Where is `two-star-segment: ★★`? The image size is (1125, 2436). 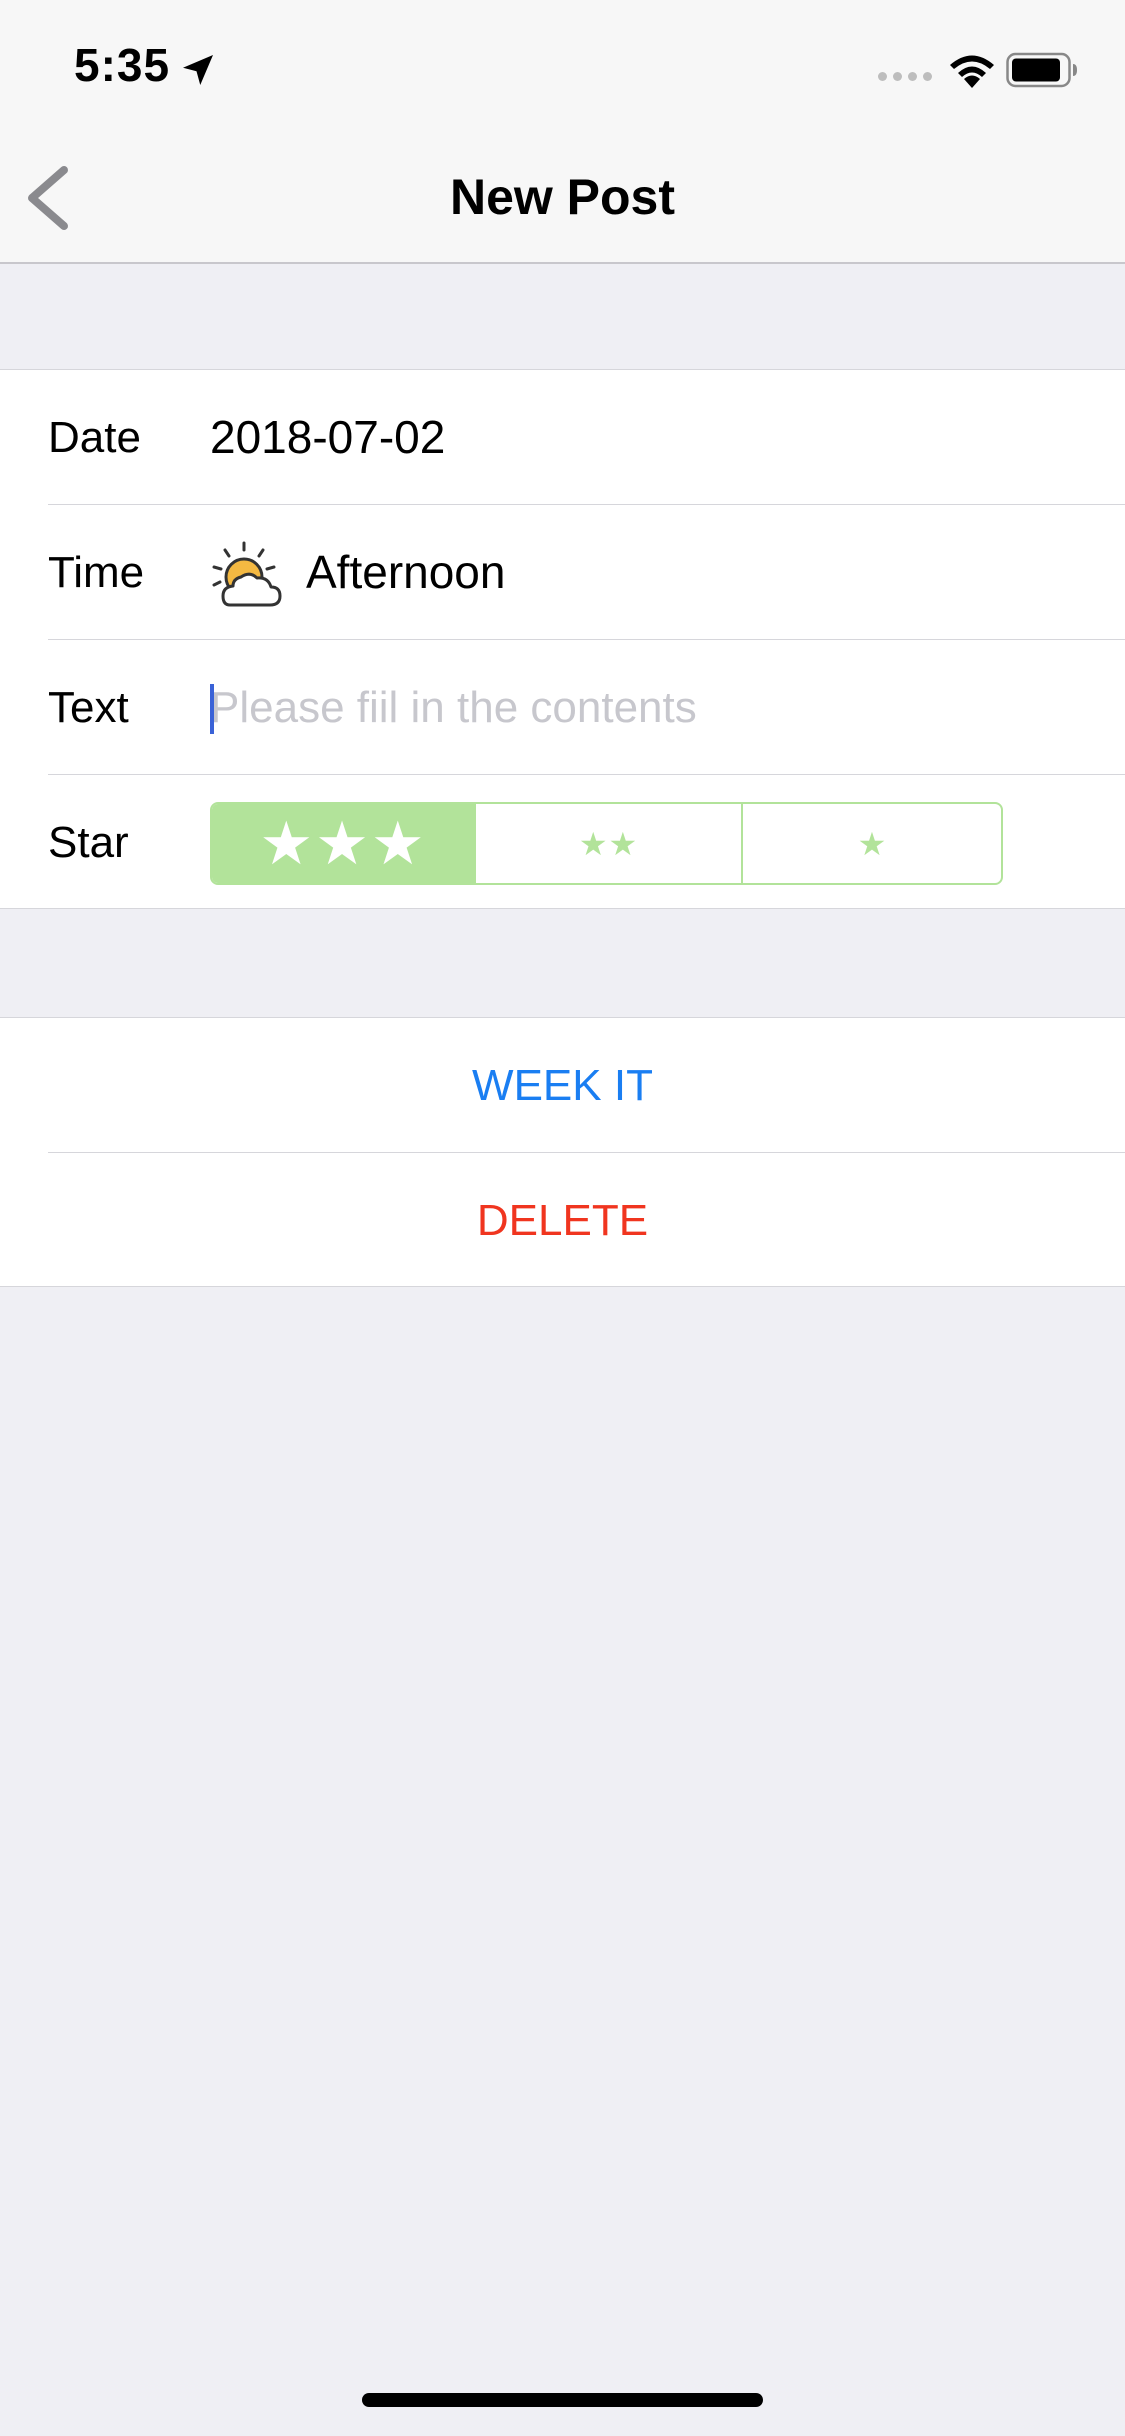 two-star-segment: ★★ is located at coordinates (607, 843).